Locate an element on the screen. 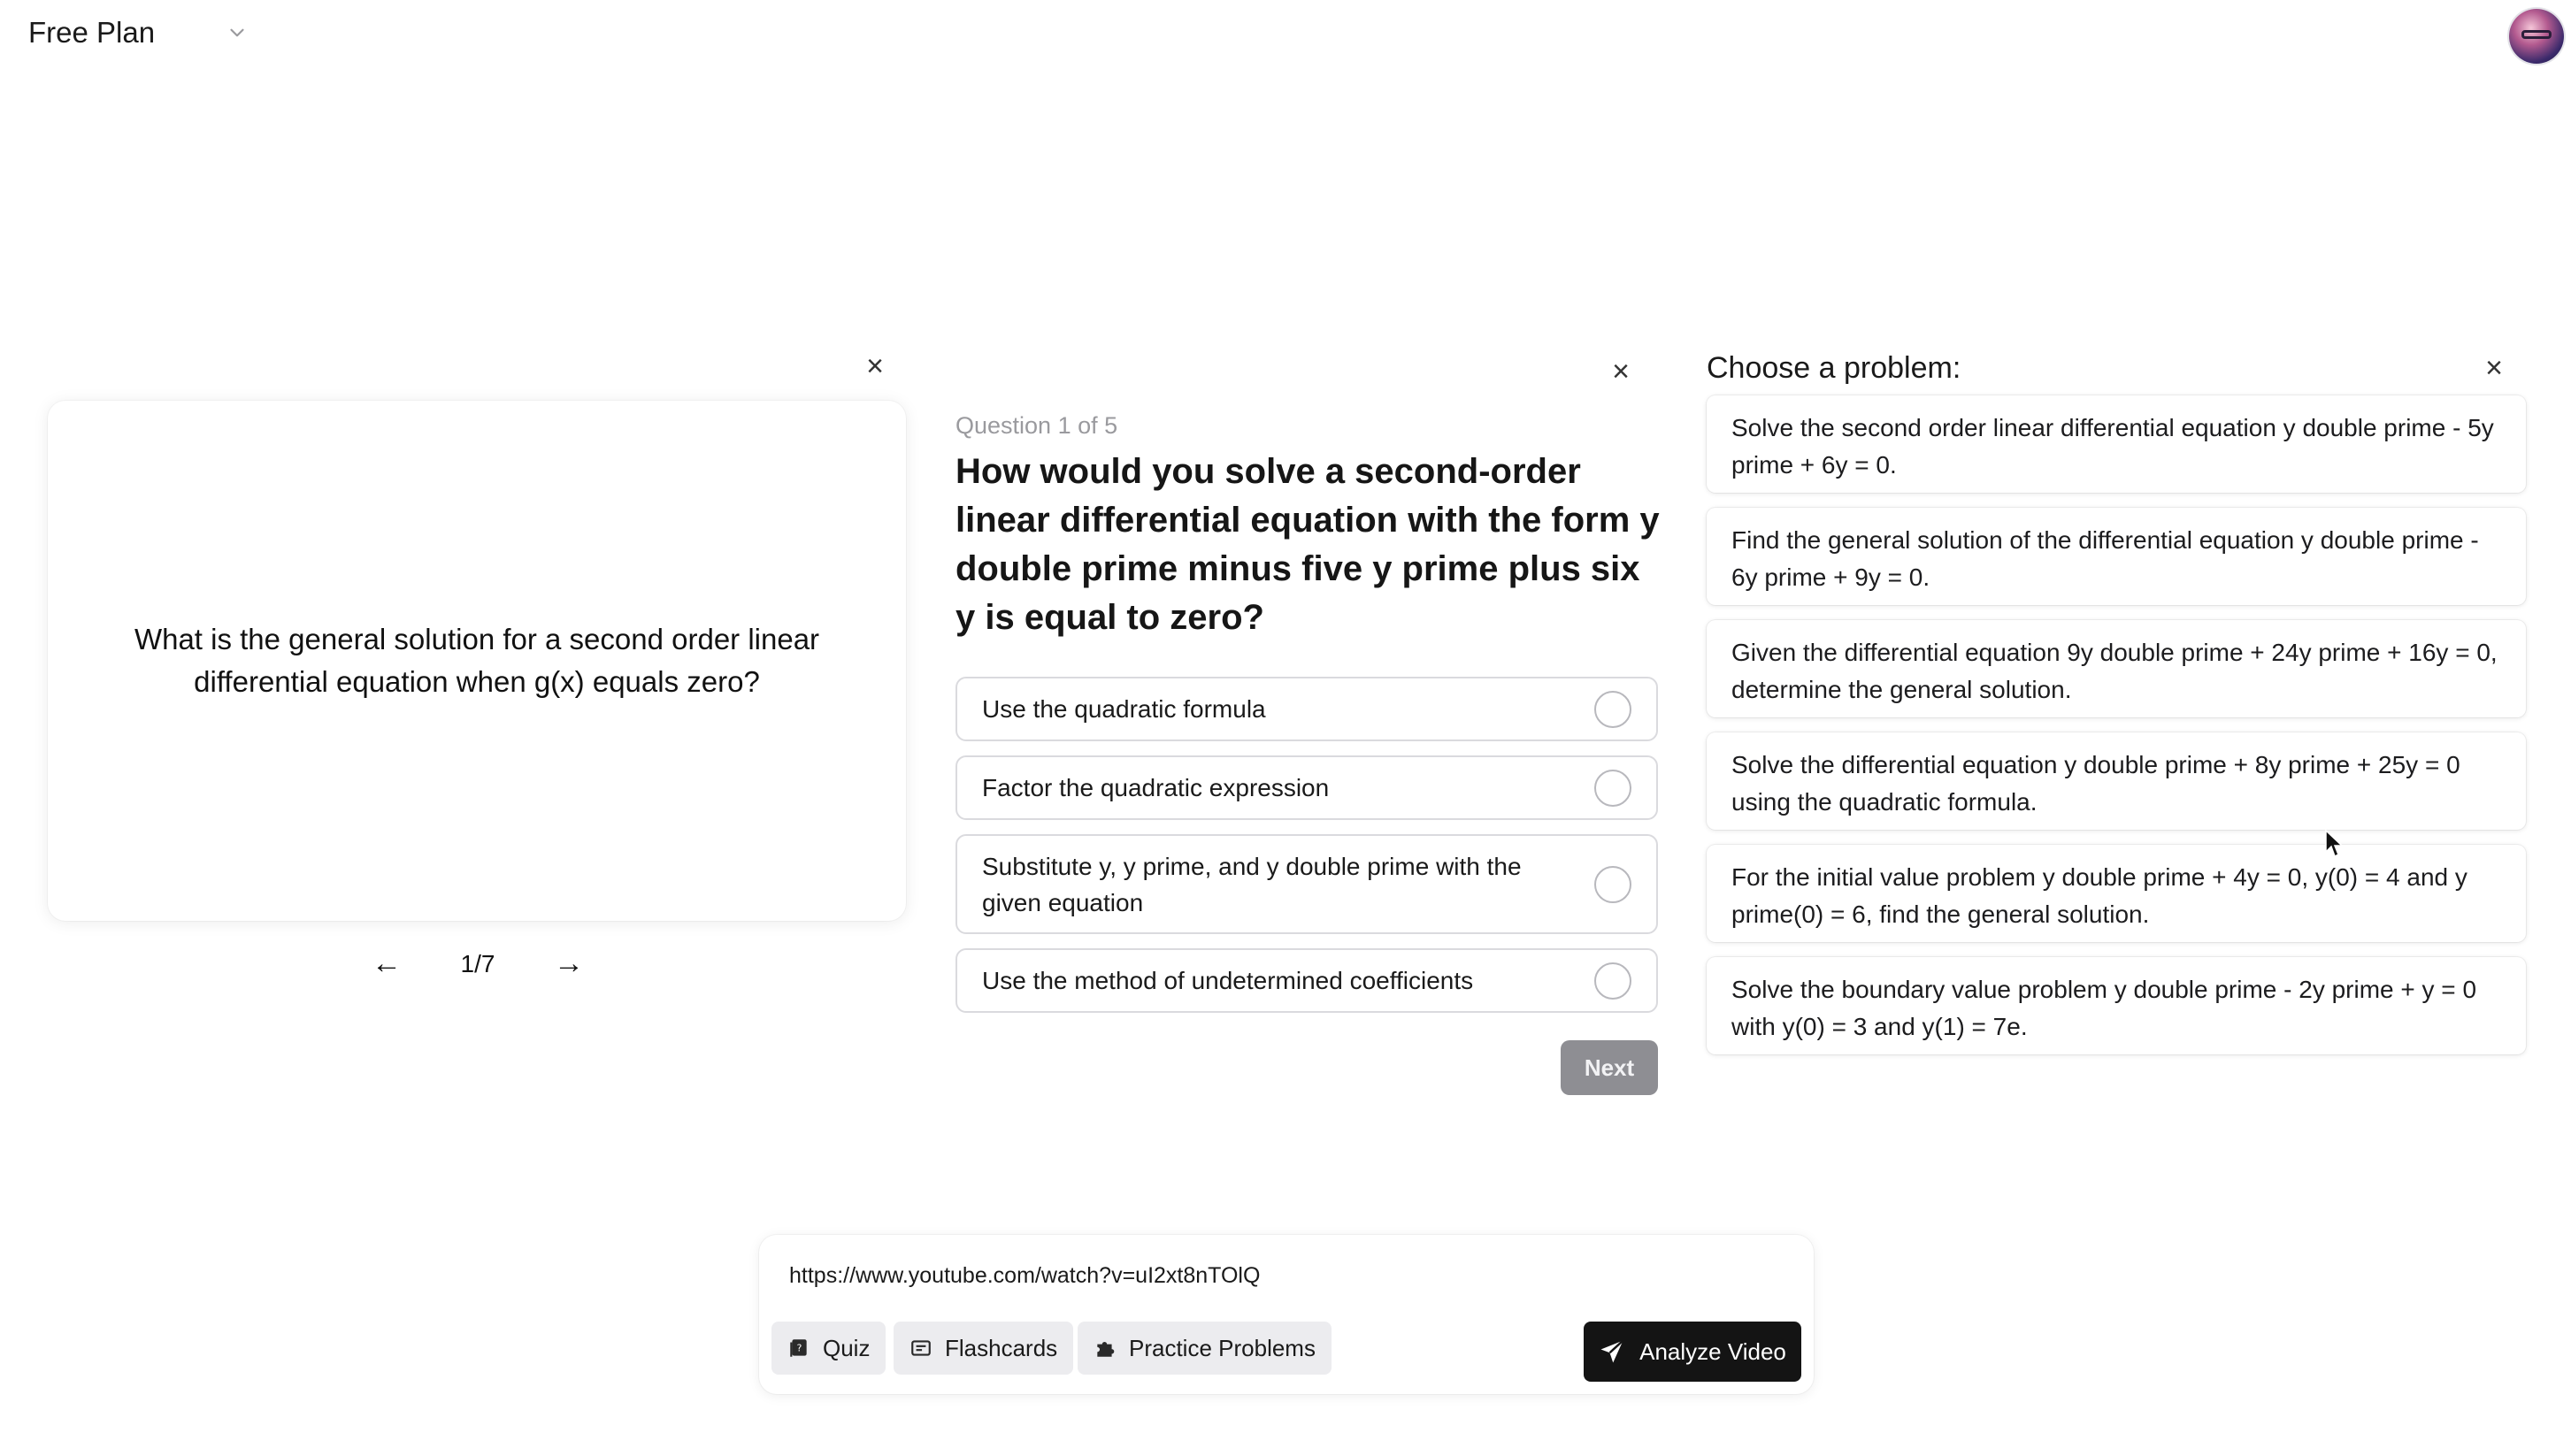 The width and height of the screenshot is (2571, 1456). flashcards-close-icon: × is located at coordinates (875, 366).